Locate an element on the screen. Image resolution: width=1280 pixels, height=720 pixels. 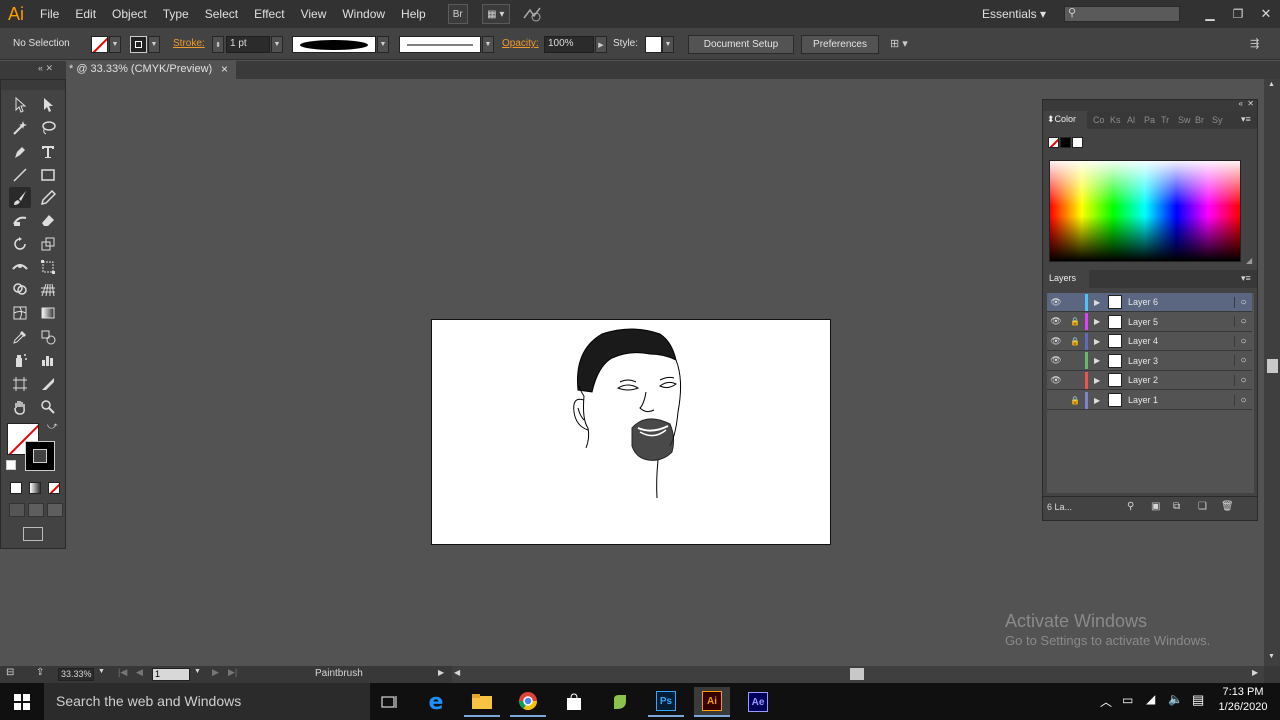
green-app-button is located at coordinates (620, 702).